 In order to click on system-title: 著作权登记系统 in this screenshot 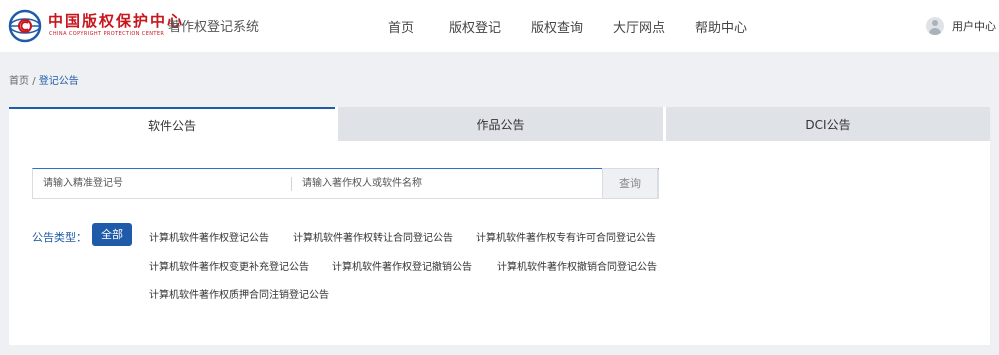, I will do `click(214, 27)`.